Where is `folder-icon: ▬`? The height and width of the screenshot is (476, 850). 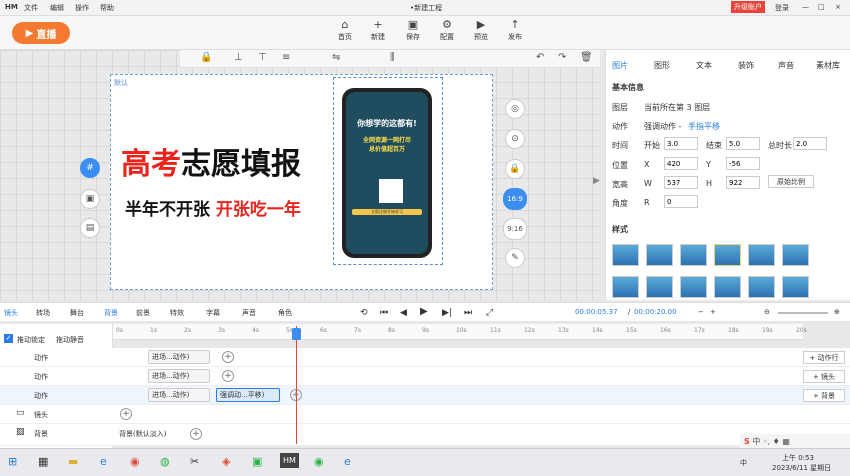 folder-icon: ▬ is located at coordinates (73, 461).